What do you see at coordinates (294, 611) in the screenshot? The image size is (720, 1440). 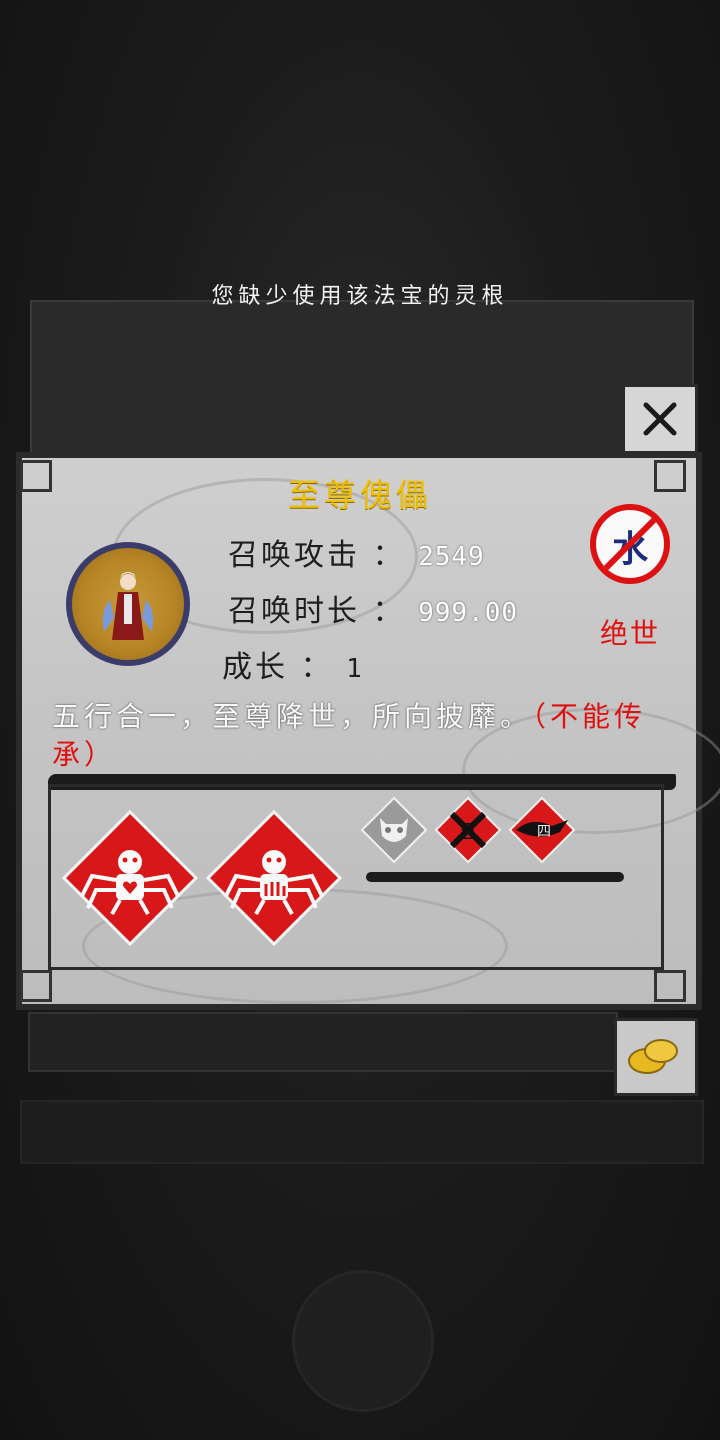 I see `stat-label: 召唤时长` at bounding box center [294, 611].